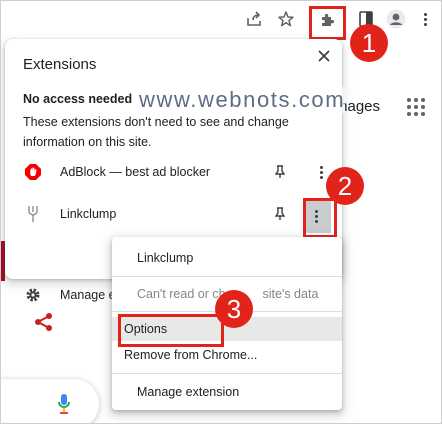  Describe the element at coordinates (425, 19) in the screenshot. I see `browser-menu-icon` at that location.